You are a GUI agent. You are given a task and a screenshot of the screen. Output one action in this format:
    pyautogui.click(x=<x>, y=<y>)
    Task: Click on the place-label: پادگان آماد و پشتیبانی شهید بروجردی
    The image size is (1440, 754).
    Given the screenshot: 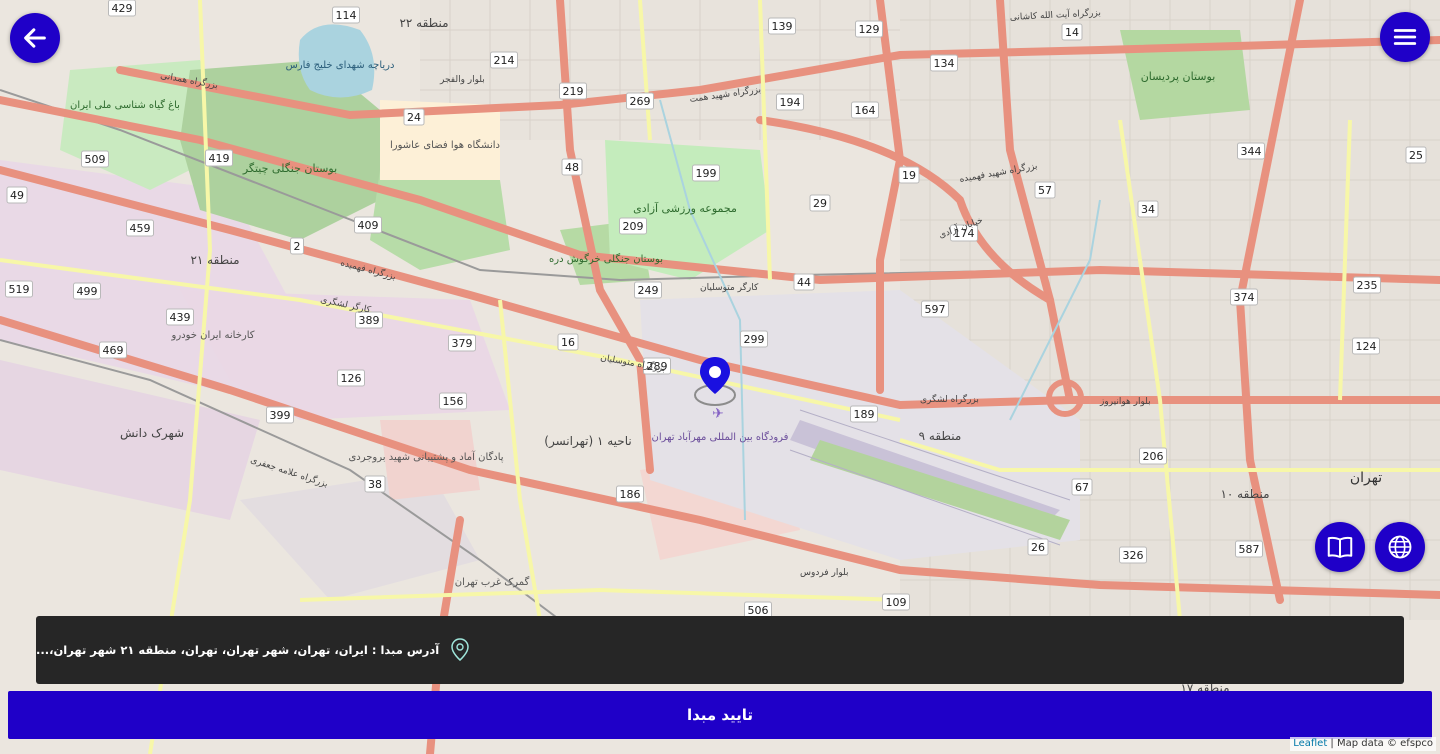 What is the action you would take?
    pyautogui.click(x=425, y=456)
    